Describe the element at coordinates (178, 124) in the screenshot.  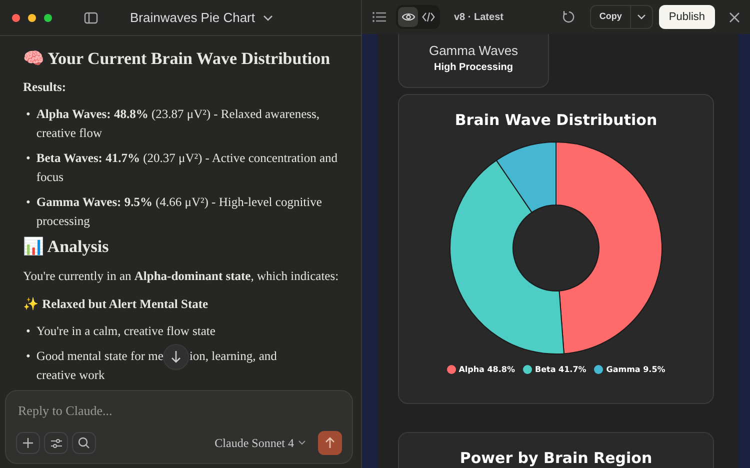
I see `list-item: Alpha Waves: 48.8% (23.87 μV²) - Relaxed awareness, creative flow` at that location.